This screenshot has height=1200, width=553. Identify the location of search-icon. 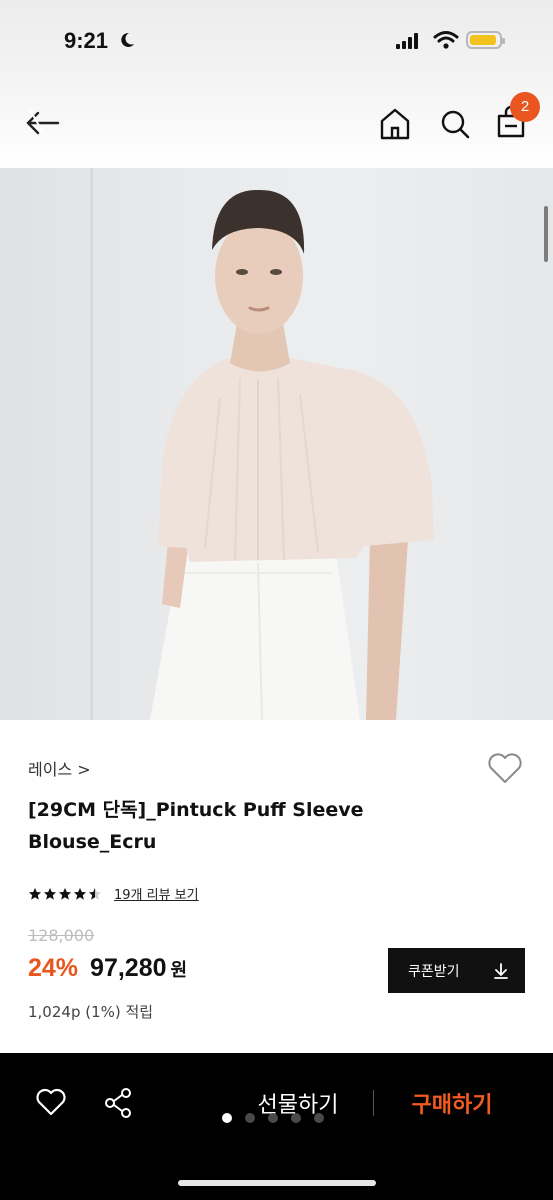
(455, 124).